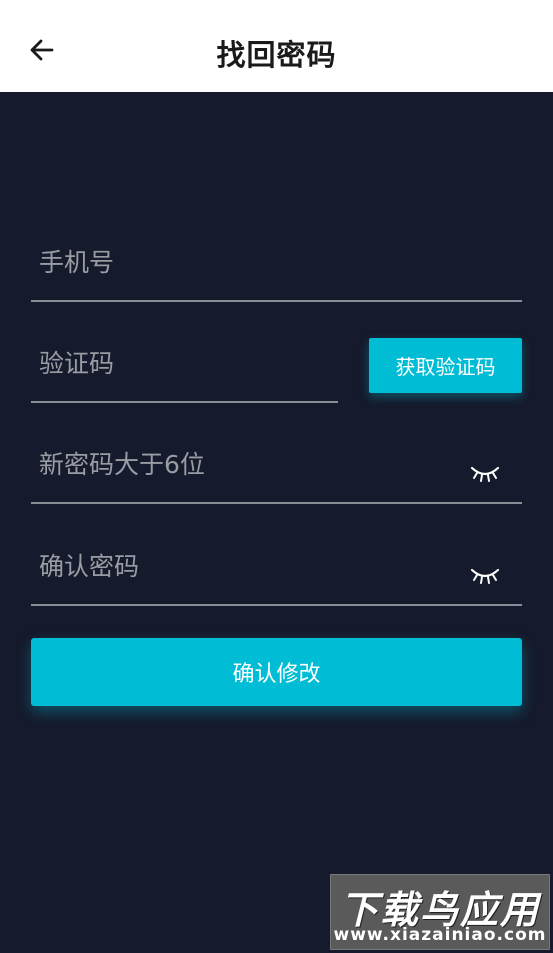  What do you see at coordinates (249, 464) in the screenshot?
I see `new-password-input` at bounding box center [249, 464].